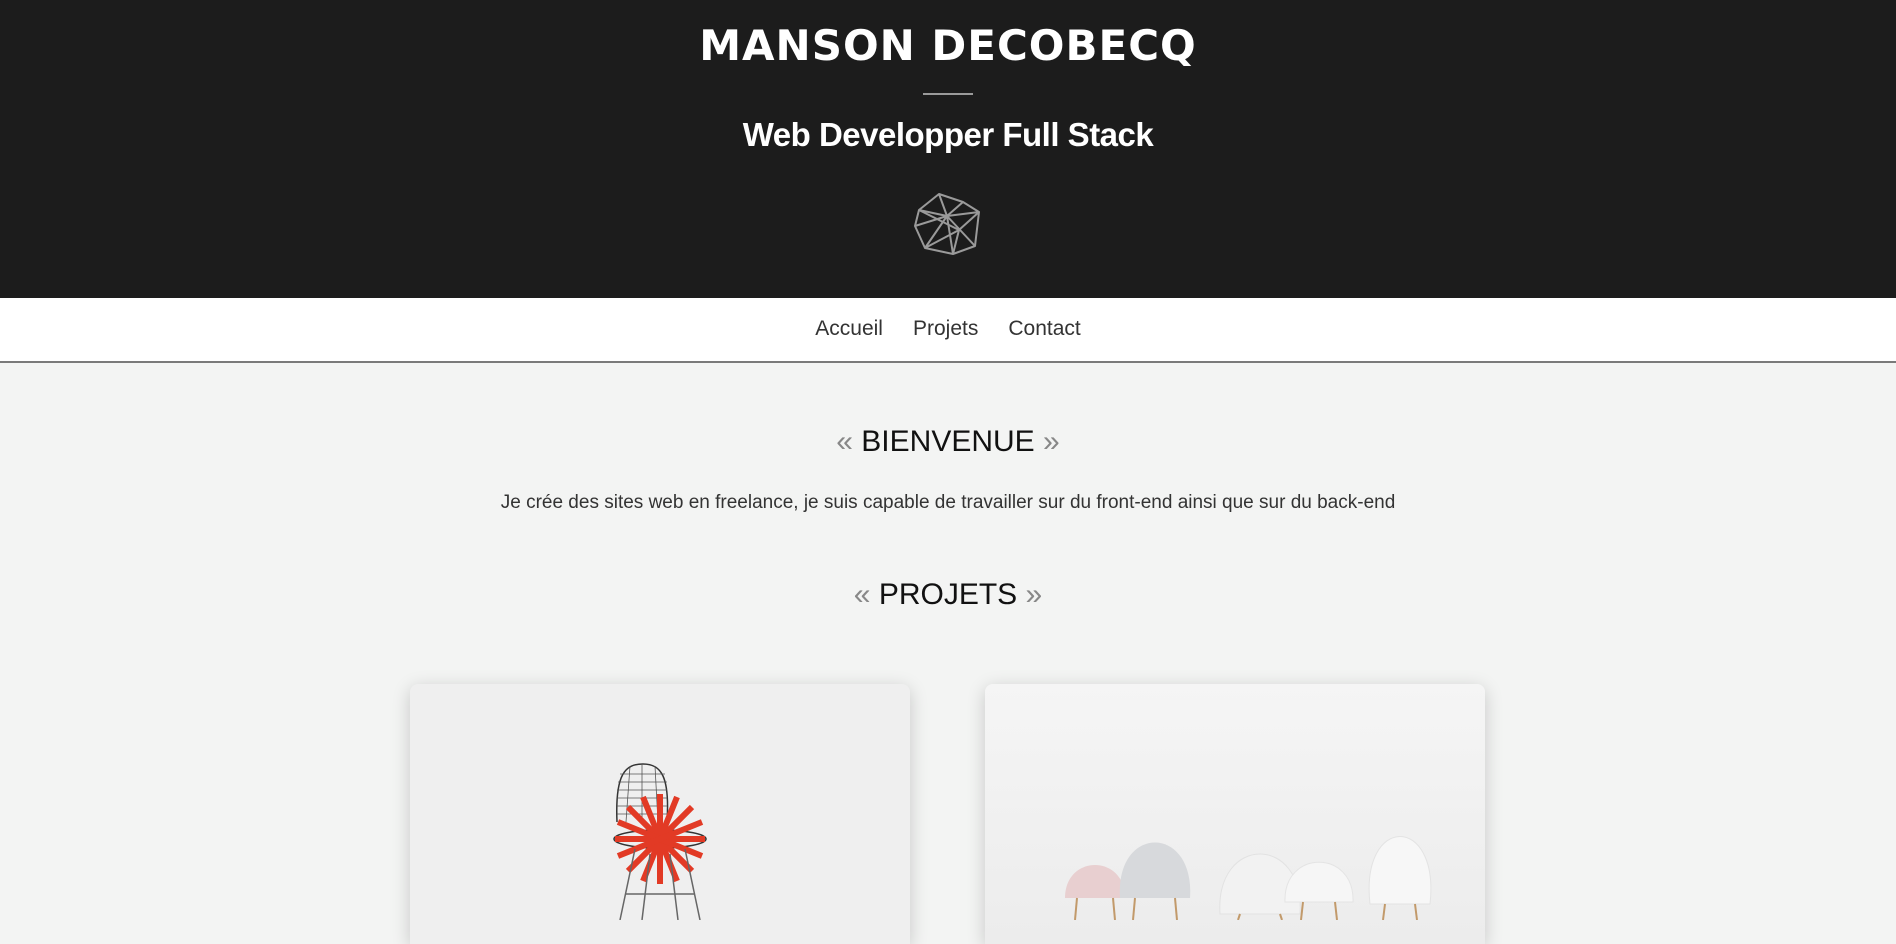 This screenshot has height=944, width=1896. I want to click on project-card-lamps, so click(1235, 814).